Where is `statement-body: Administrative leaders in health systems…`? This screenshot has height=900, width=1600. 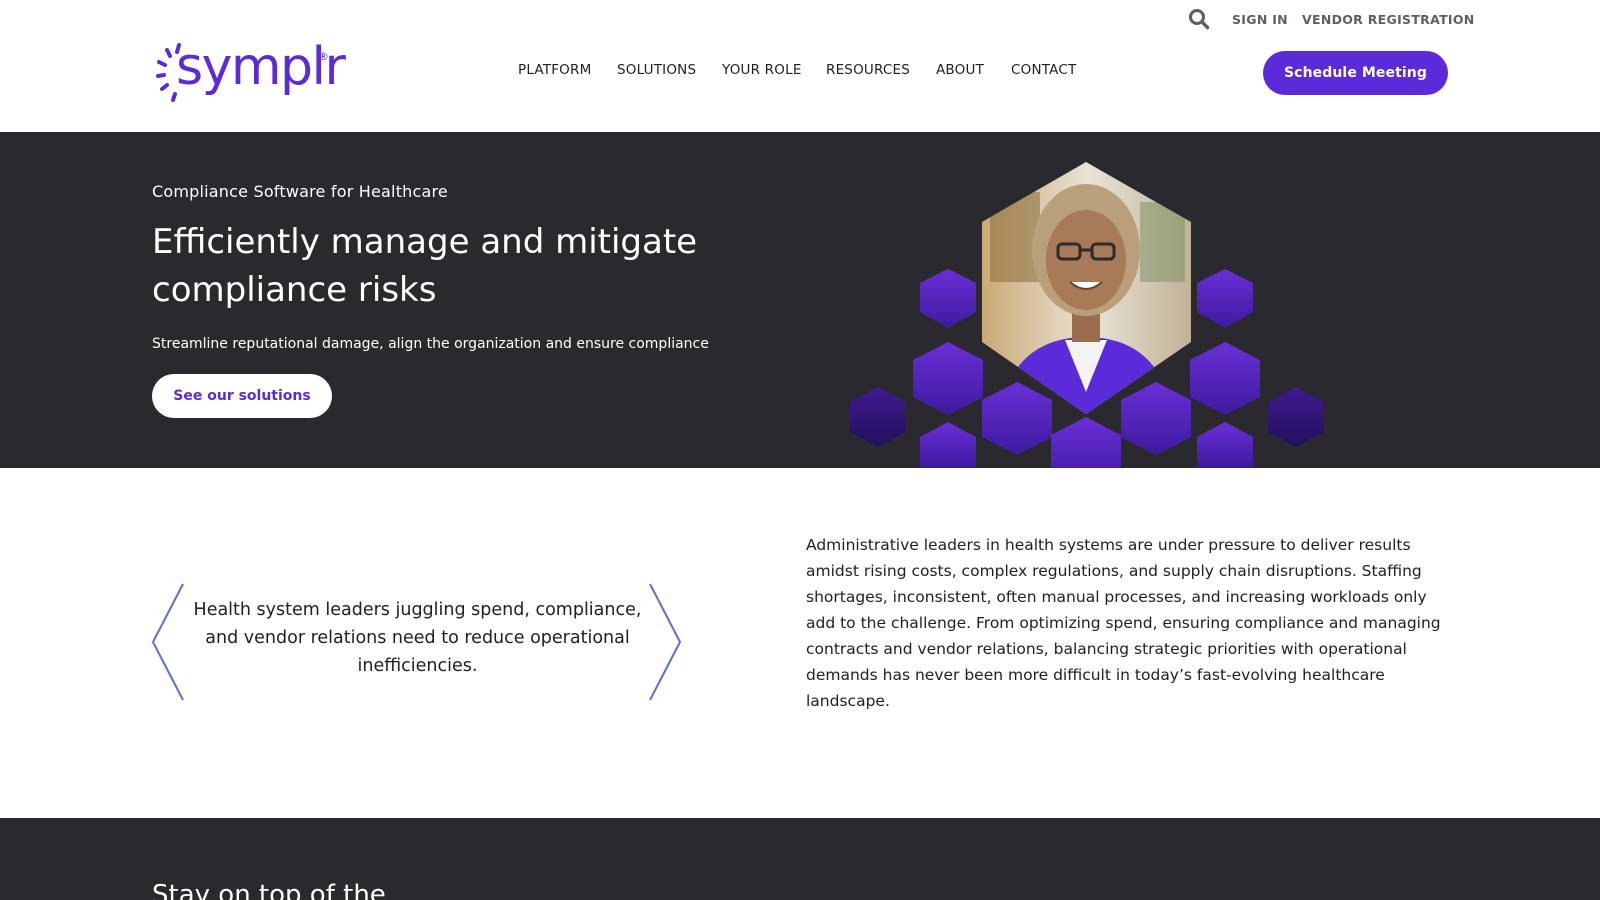 statement-body: Administrative leaders in health systems… is located at coordinates (1123, 623).